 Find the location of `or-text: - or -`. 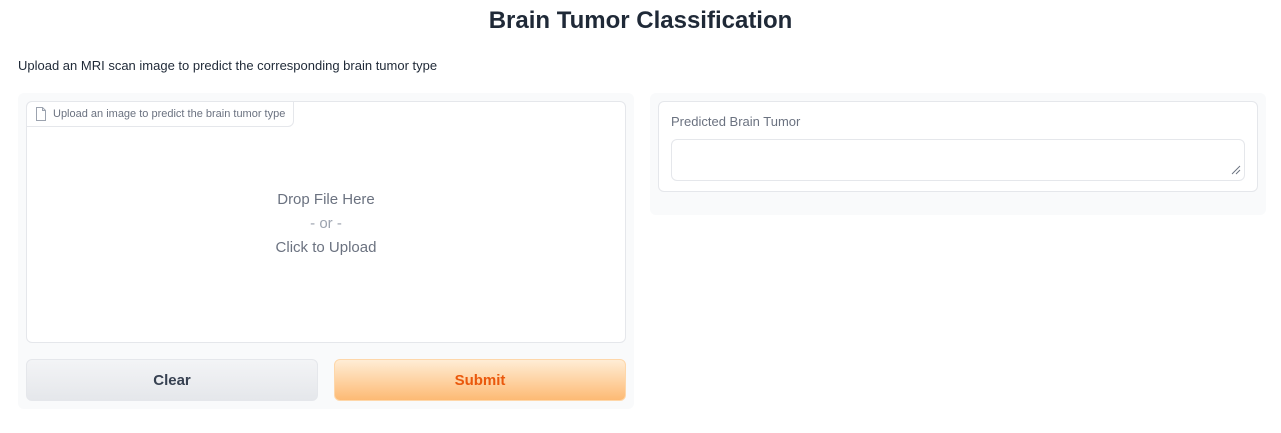

or-text: - or - is located at coordinates (326, 223).